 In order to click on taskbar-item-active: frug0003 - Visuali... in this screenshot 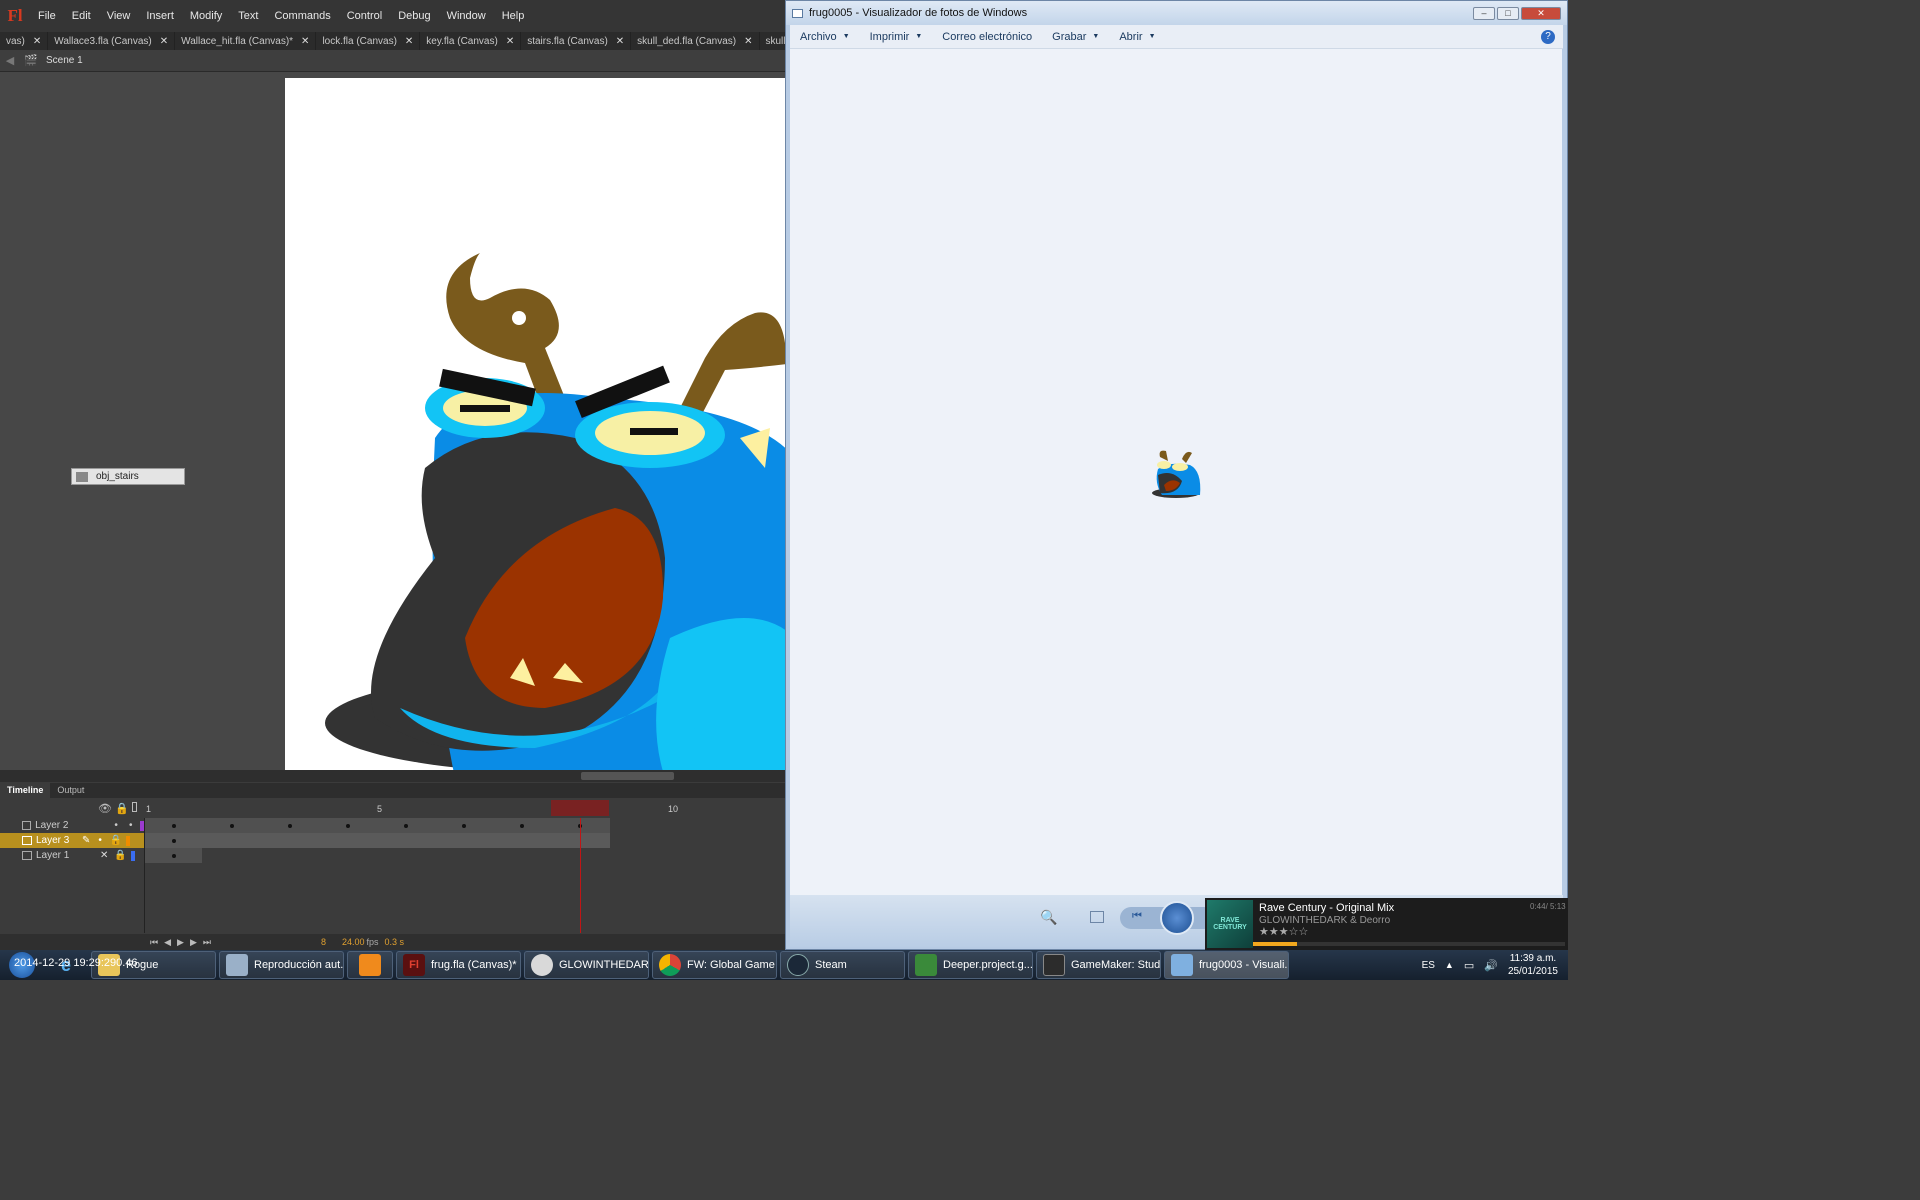, I will do `click(1226, 965)`.